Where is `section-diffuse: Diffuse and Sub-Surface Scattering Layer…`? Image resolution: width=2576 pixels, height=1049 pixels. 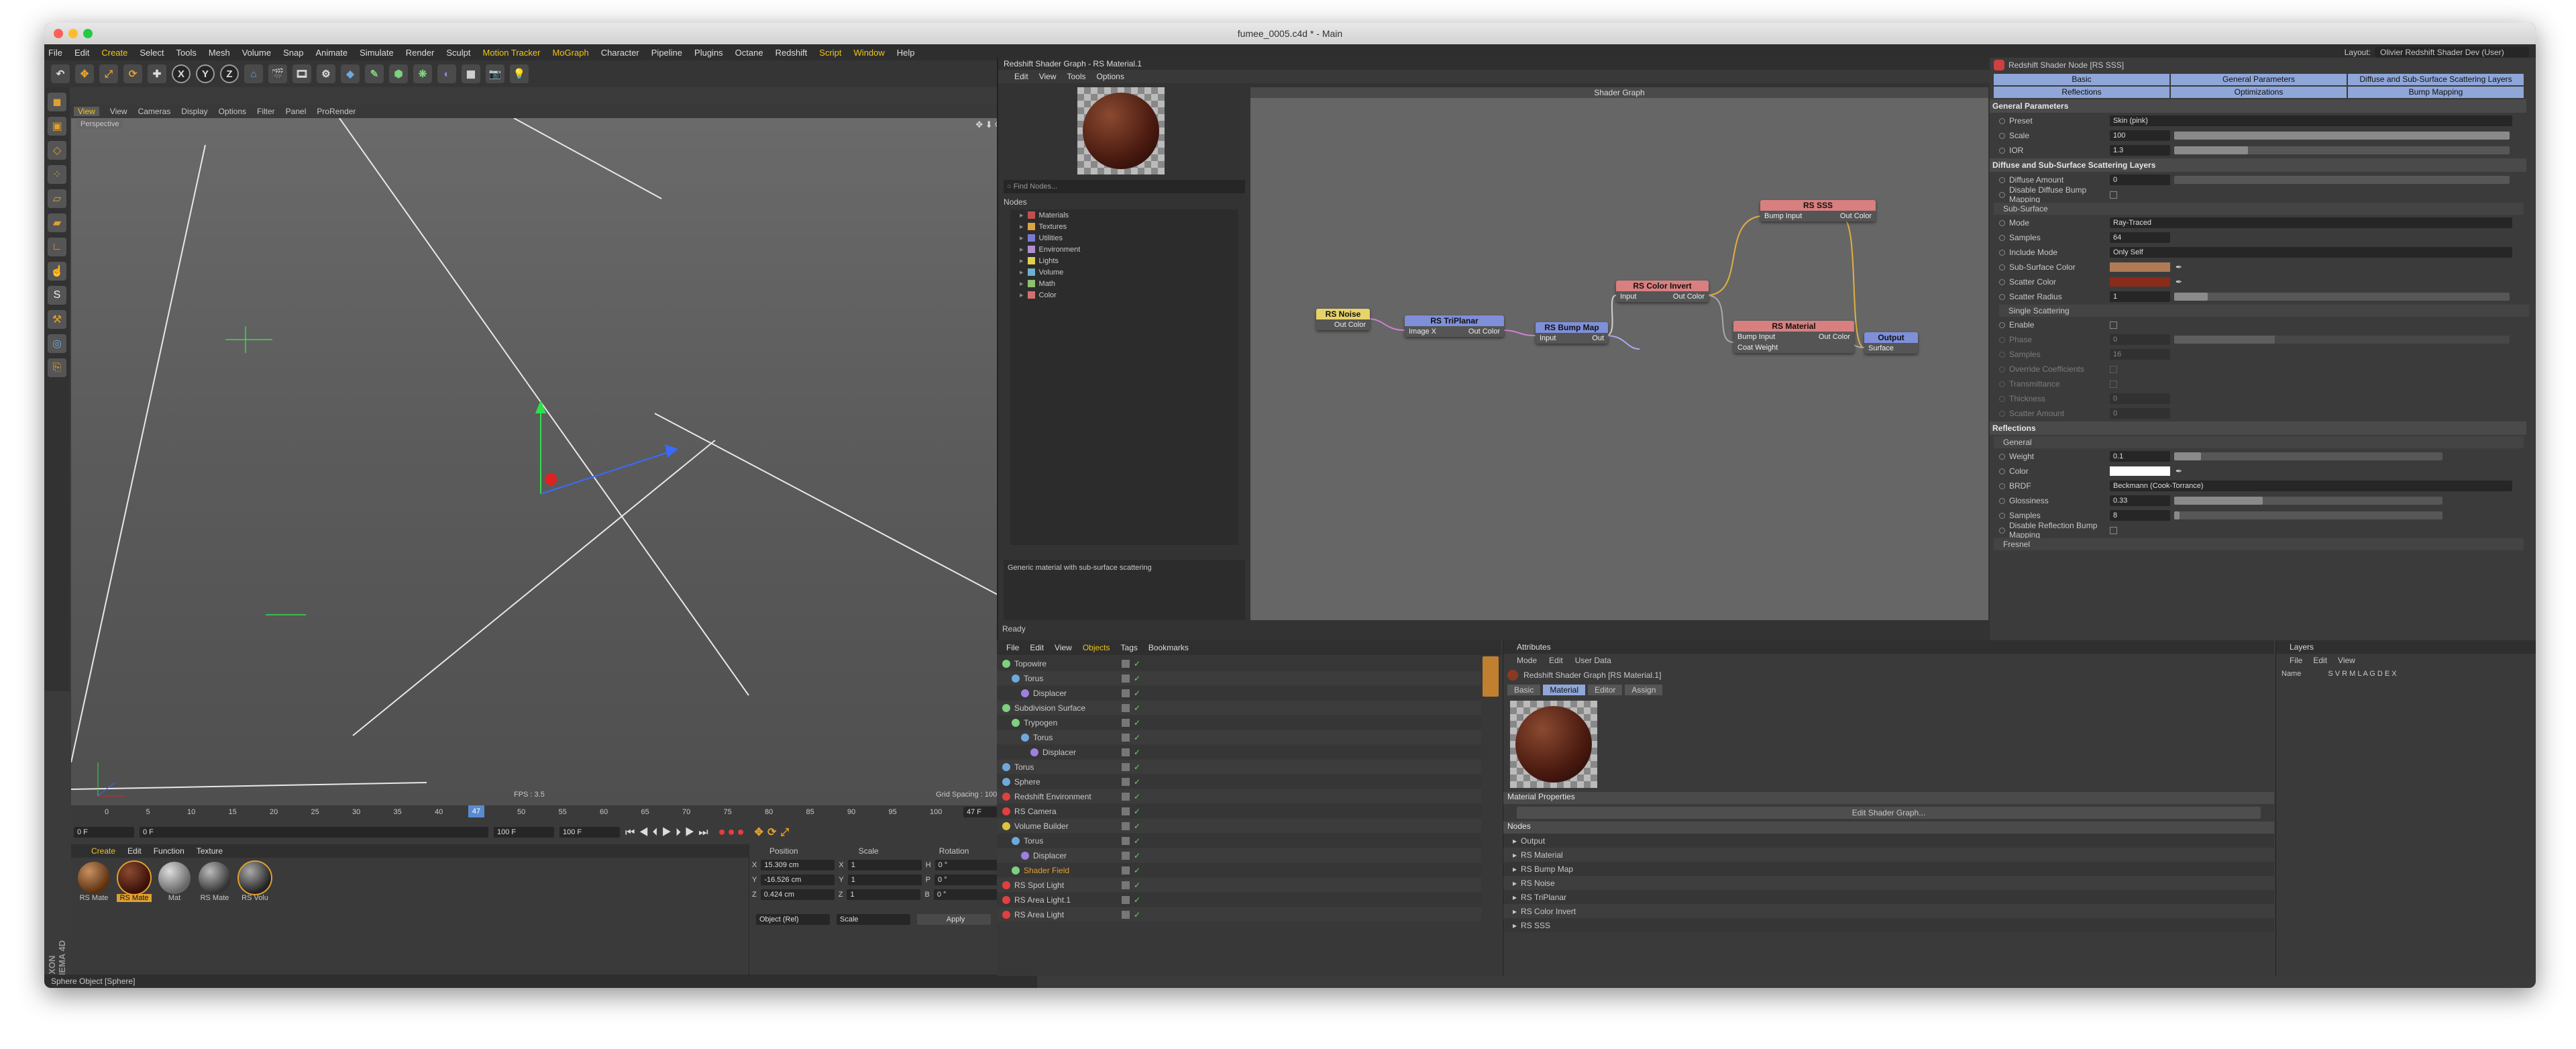
section-diffuse: Diffuse and Sub-Surface Scattering Layer… is located at coordinates (2258, 165).